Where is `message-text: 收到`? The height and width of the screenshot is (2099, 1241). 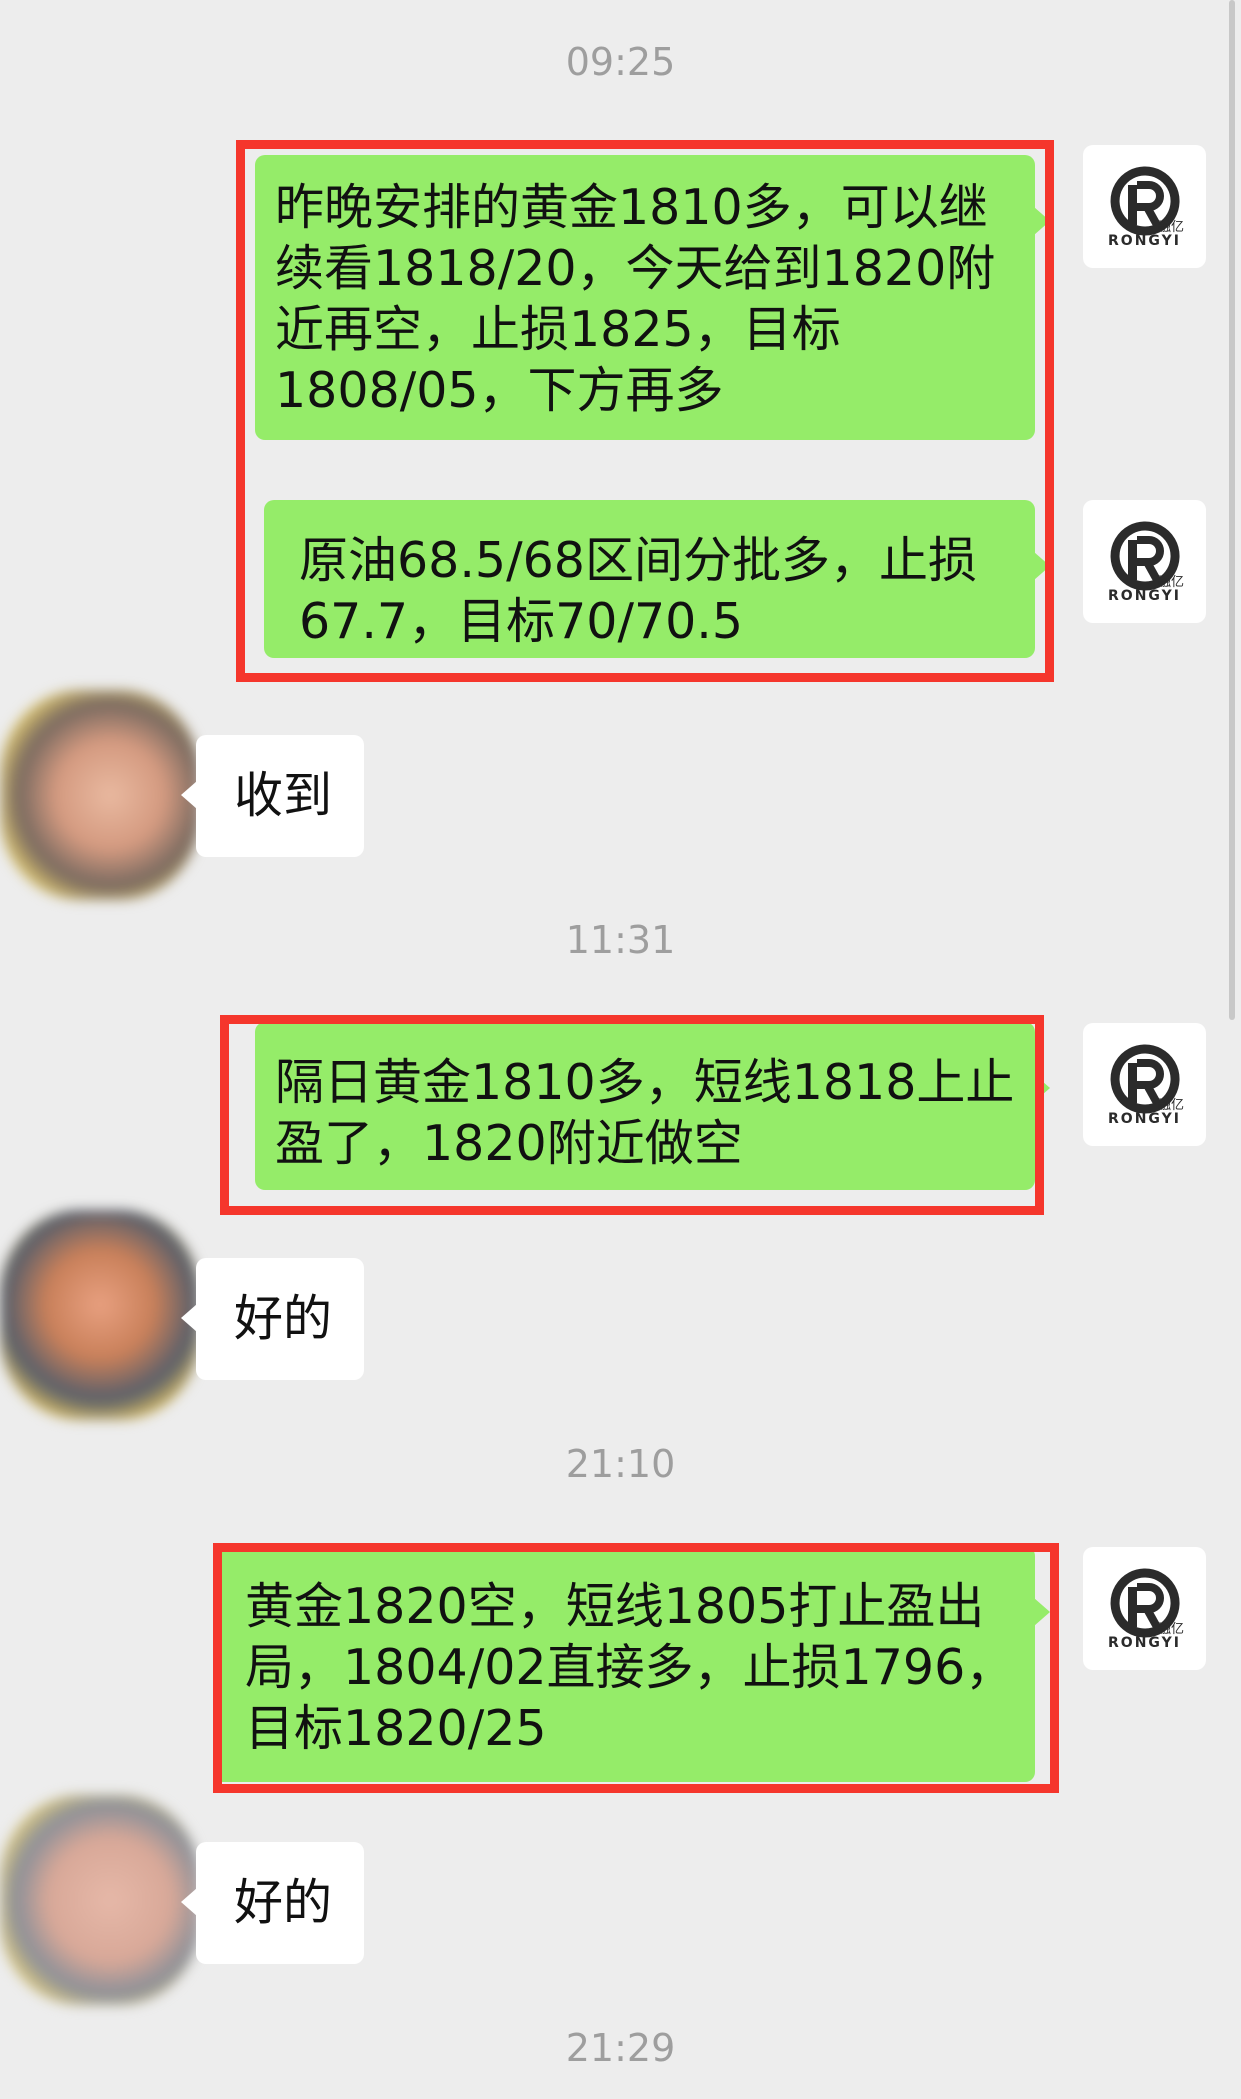 message-text: 收到 is located at coordinates (283, 795).